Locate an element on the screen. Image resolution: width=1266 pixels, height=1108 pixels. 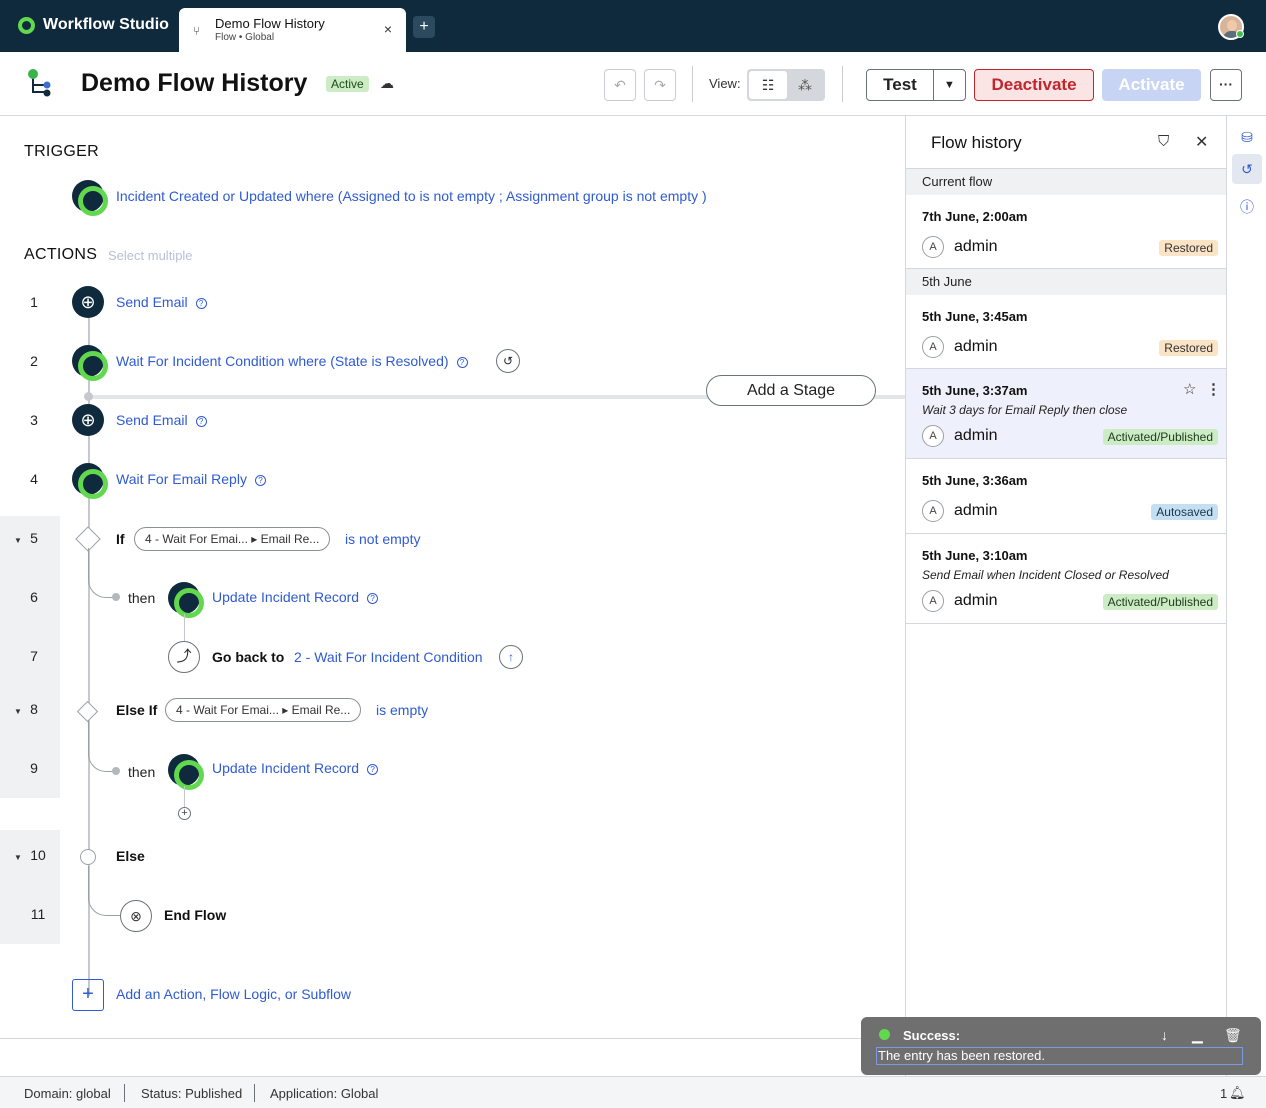
test-options-button: ▼ is located at coordinates (949, 85).